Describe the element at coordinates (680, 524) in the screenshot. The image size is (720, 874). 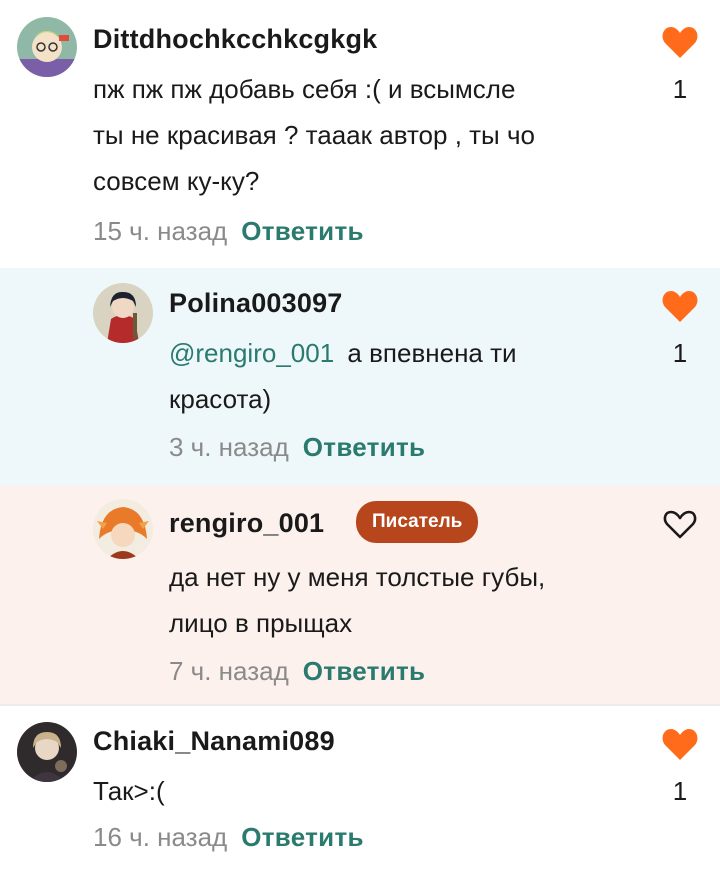
I see `heart-outline-icon` at that location.